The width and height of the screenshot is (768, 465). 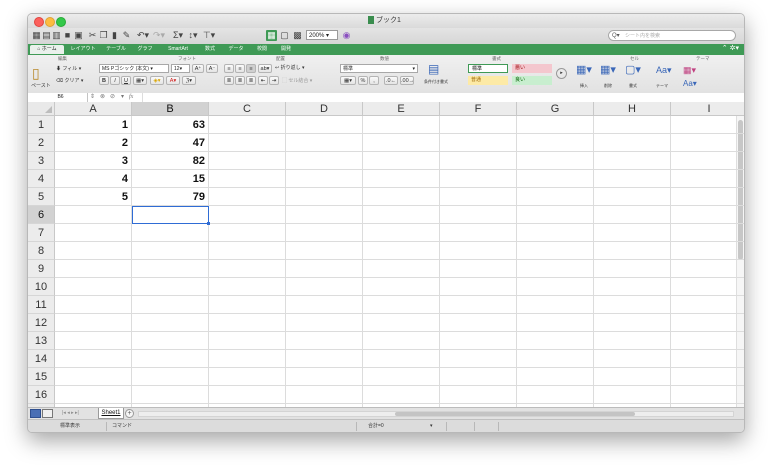 I want to click on percent-button: %, so click(x=363, y=80).